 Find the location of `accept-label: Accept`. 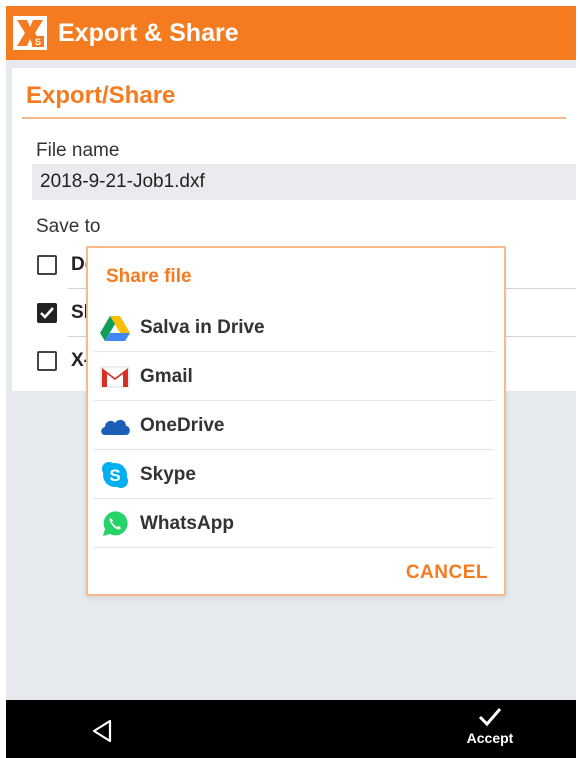

accept-label: Accept is located at coordinates (490, 738).